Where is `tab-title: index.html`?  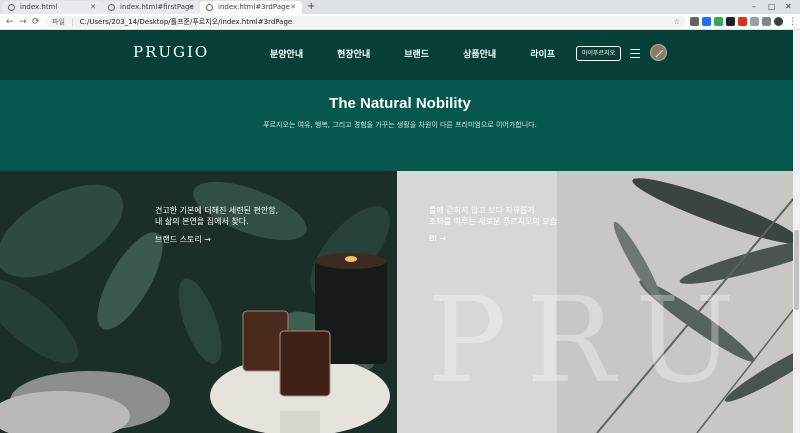
tab-title: index.html is located at coordinates (39, 7).